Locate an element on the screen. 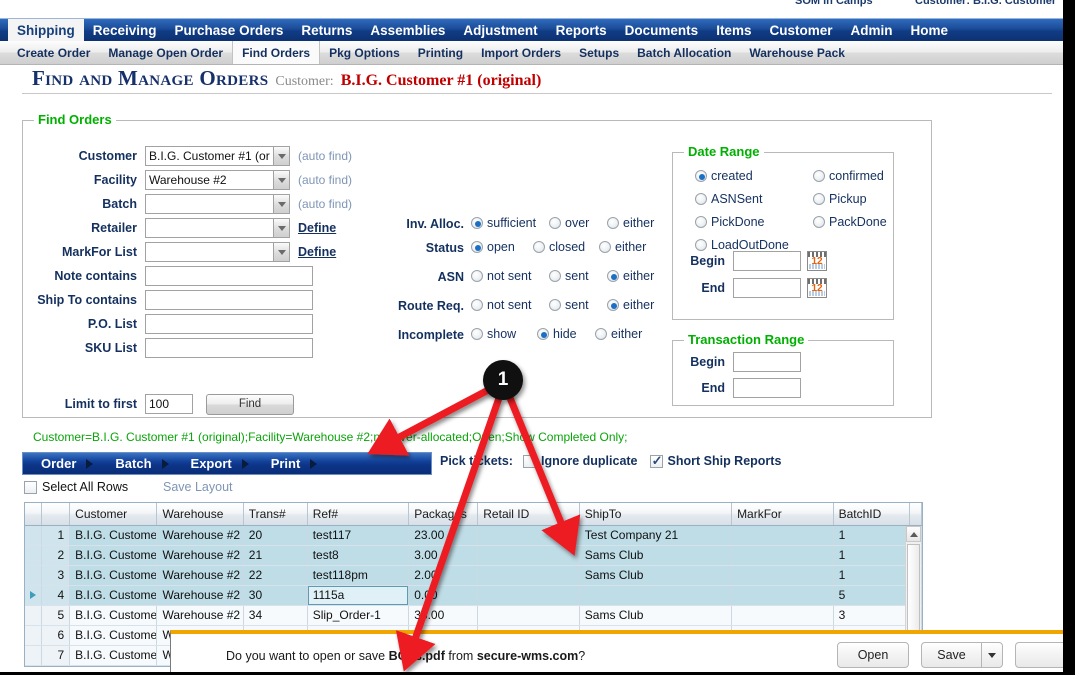 The image size is (1075, 675). nav-item-assemblies: Assemblies is located at coordinates (407, 30).